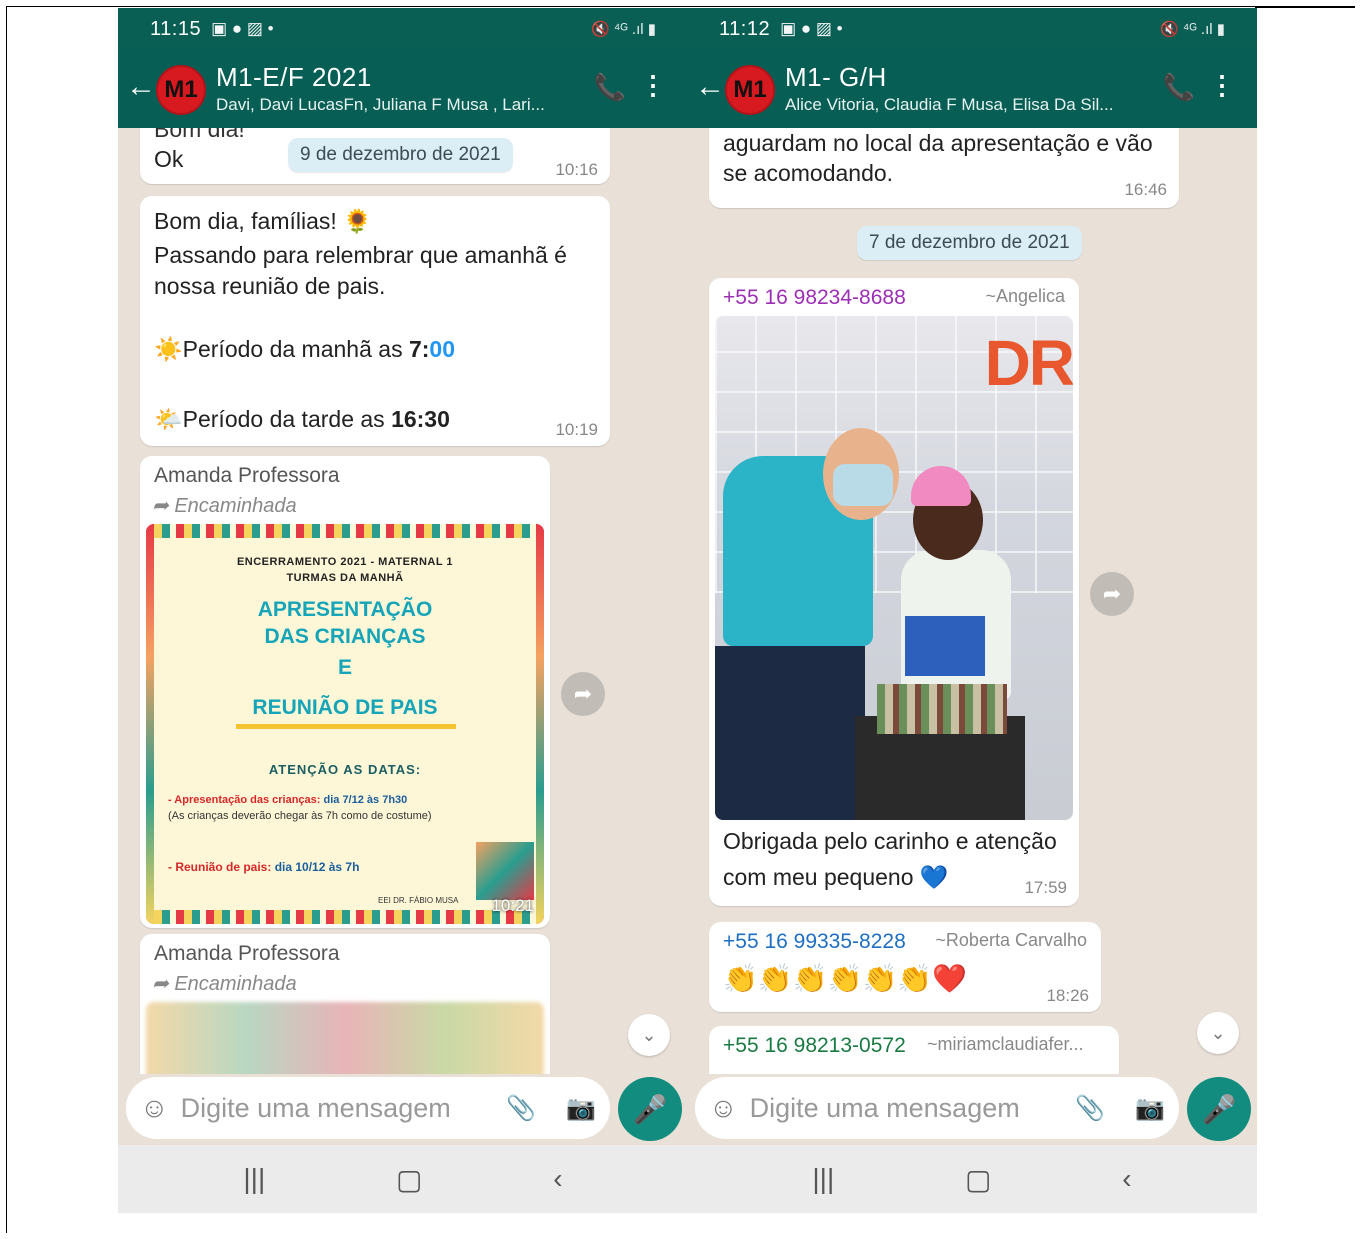 The height and width of the screenshot is (1239, 1361). I want to click on message-time: 18:26, so click(1067, 995).